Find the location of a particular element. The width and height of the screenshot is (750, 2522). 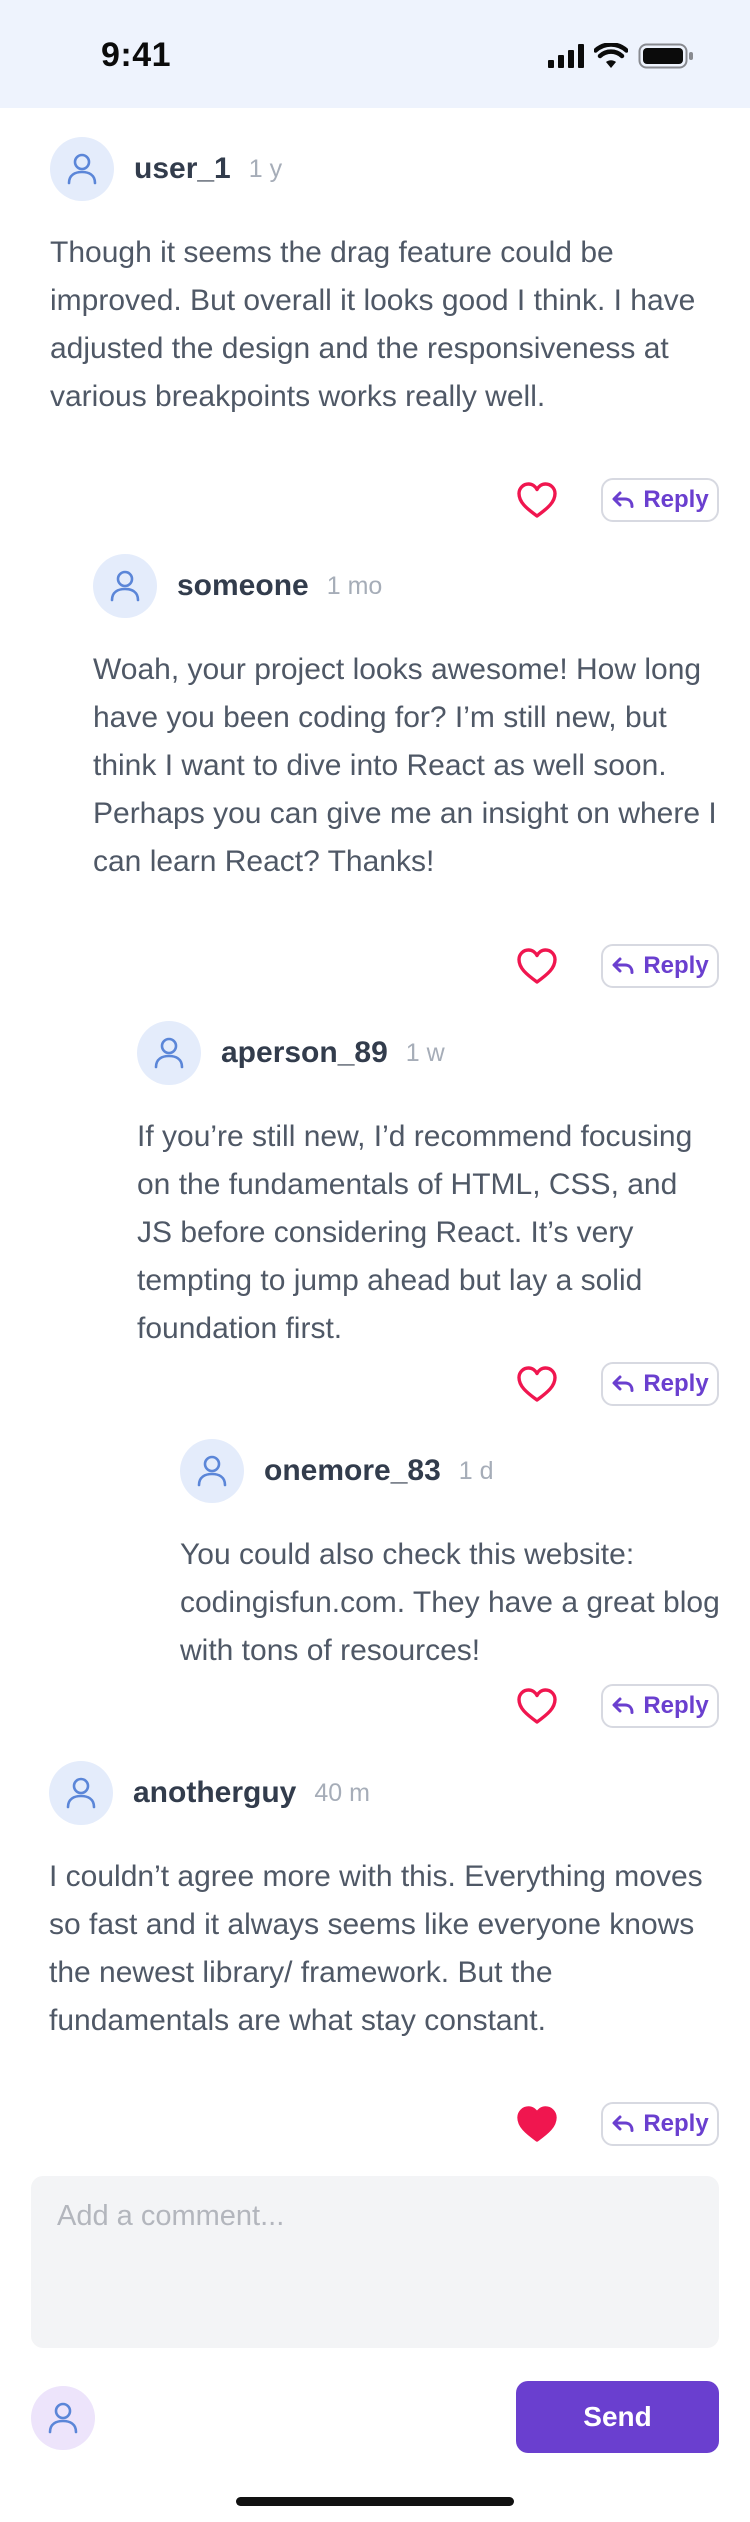

status-time: 9:41 is located at coordinates (136, 55).